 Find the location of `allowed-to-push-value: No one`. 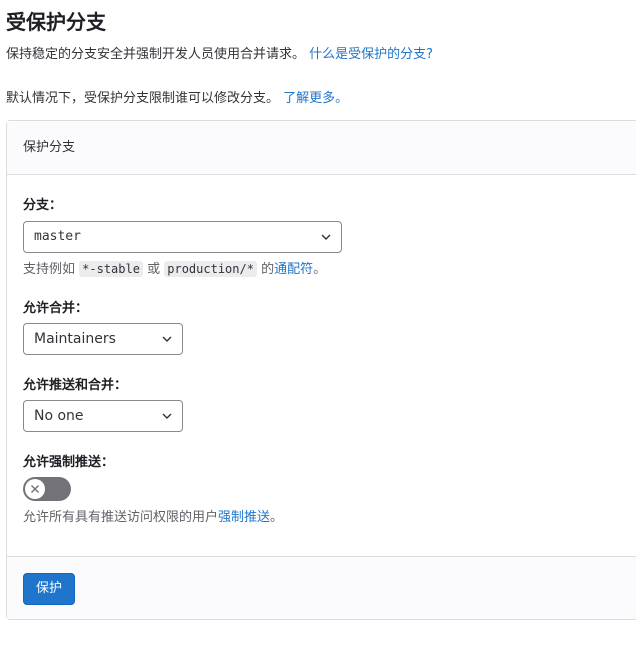

allowed-to-push-value: No one is located at coordinates (59, 416).